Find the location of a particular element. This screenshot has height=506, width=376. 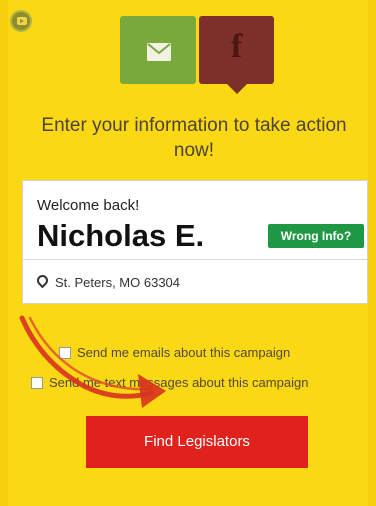

address-line: St. Peters, MO 63304 is located at coordinates (107, 281).